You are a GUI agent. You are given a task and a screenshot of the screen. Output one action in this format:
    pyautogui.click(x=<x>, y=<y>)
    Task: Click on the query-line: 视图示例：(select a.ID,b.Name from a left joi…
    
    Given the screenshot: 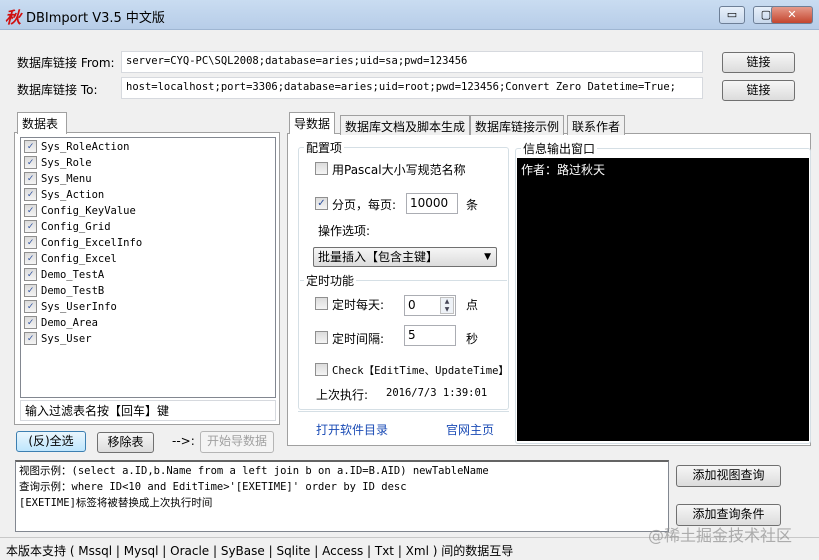 What is the action you would take?
    pyautogui.click(x=254, y=471)
    